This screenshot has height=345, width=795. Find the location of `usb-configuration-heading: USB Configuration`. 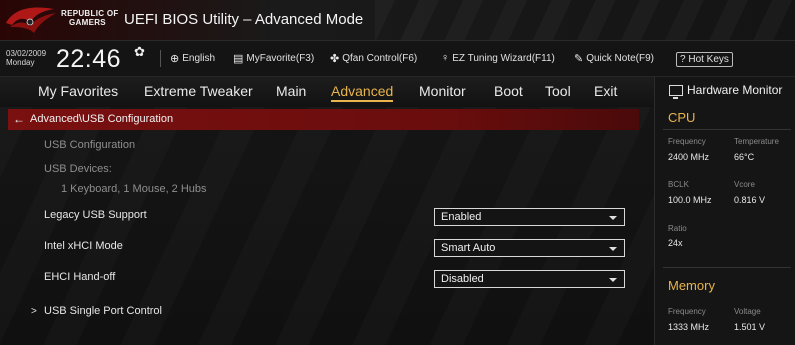

usb-configuration-heading: USB Configuration is located at coordinates (90, 145).